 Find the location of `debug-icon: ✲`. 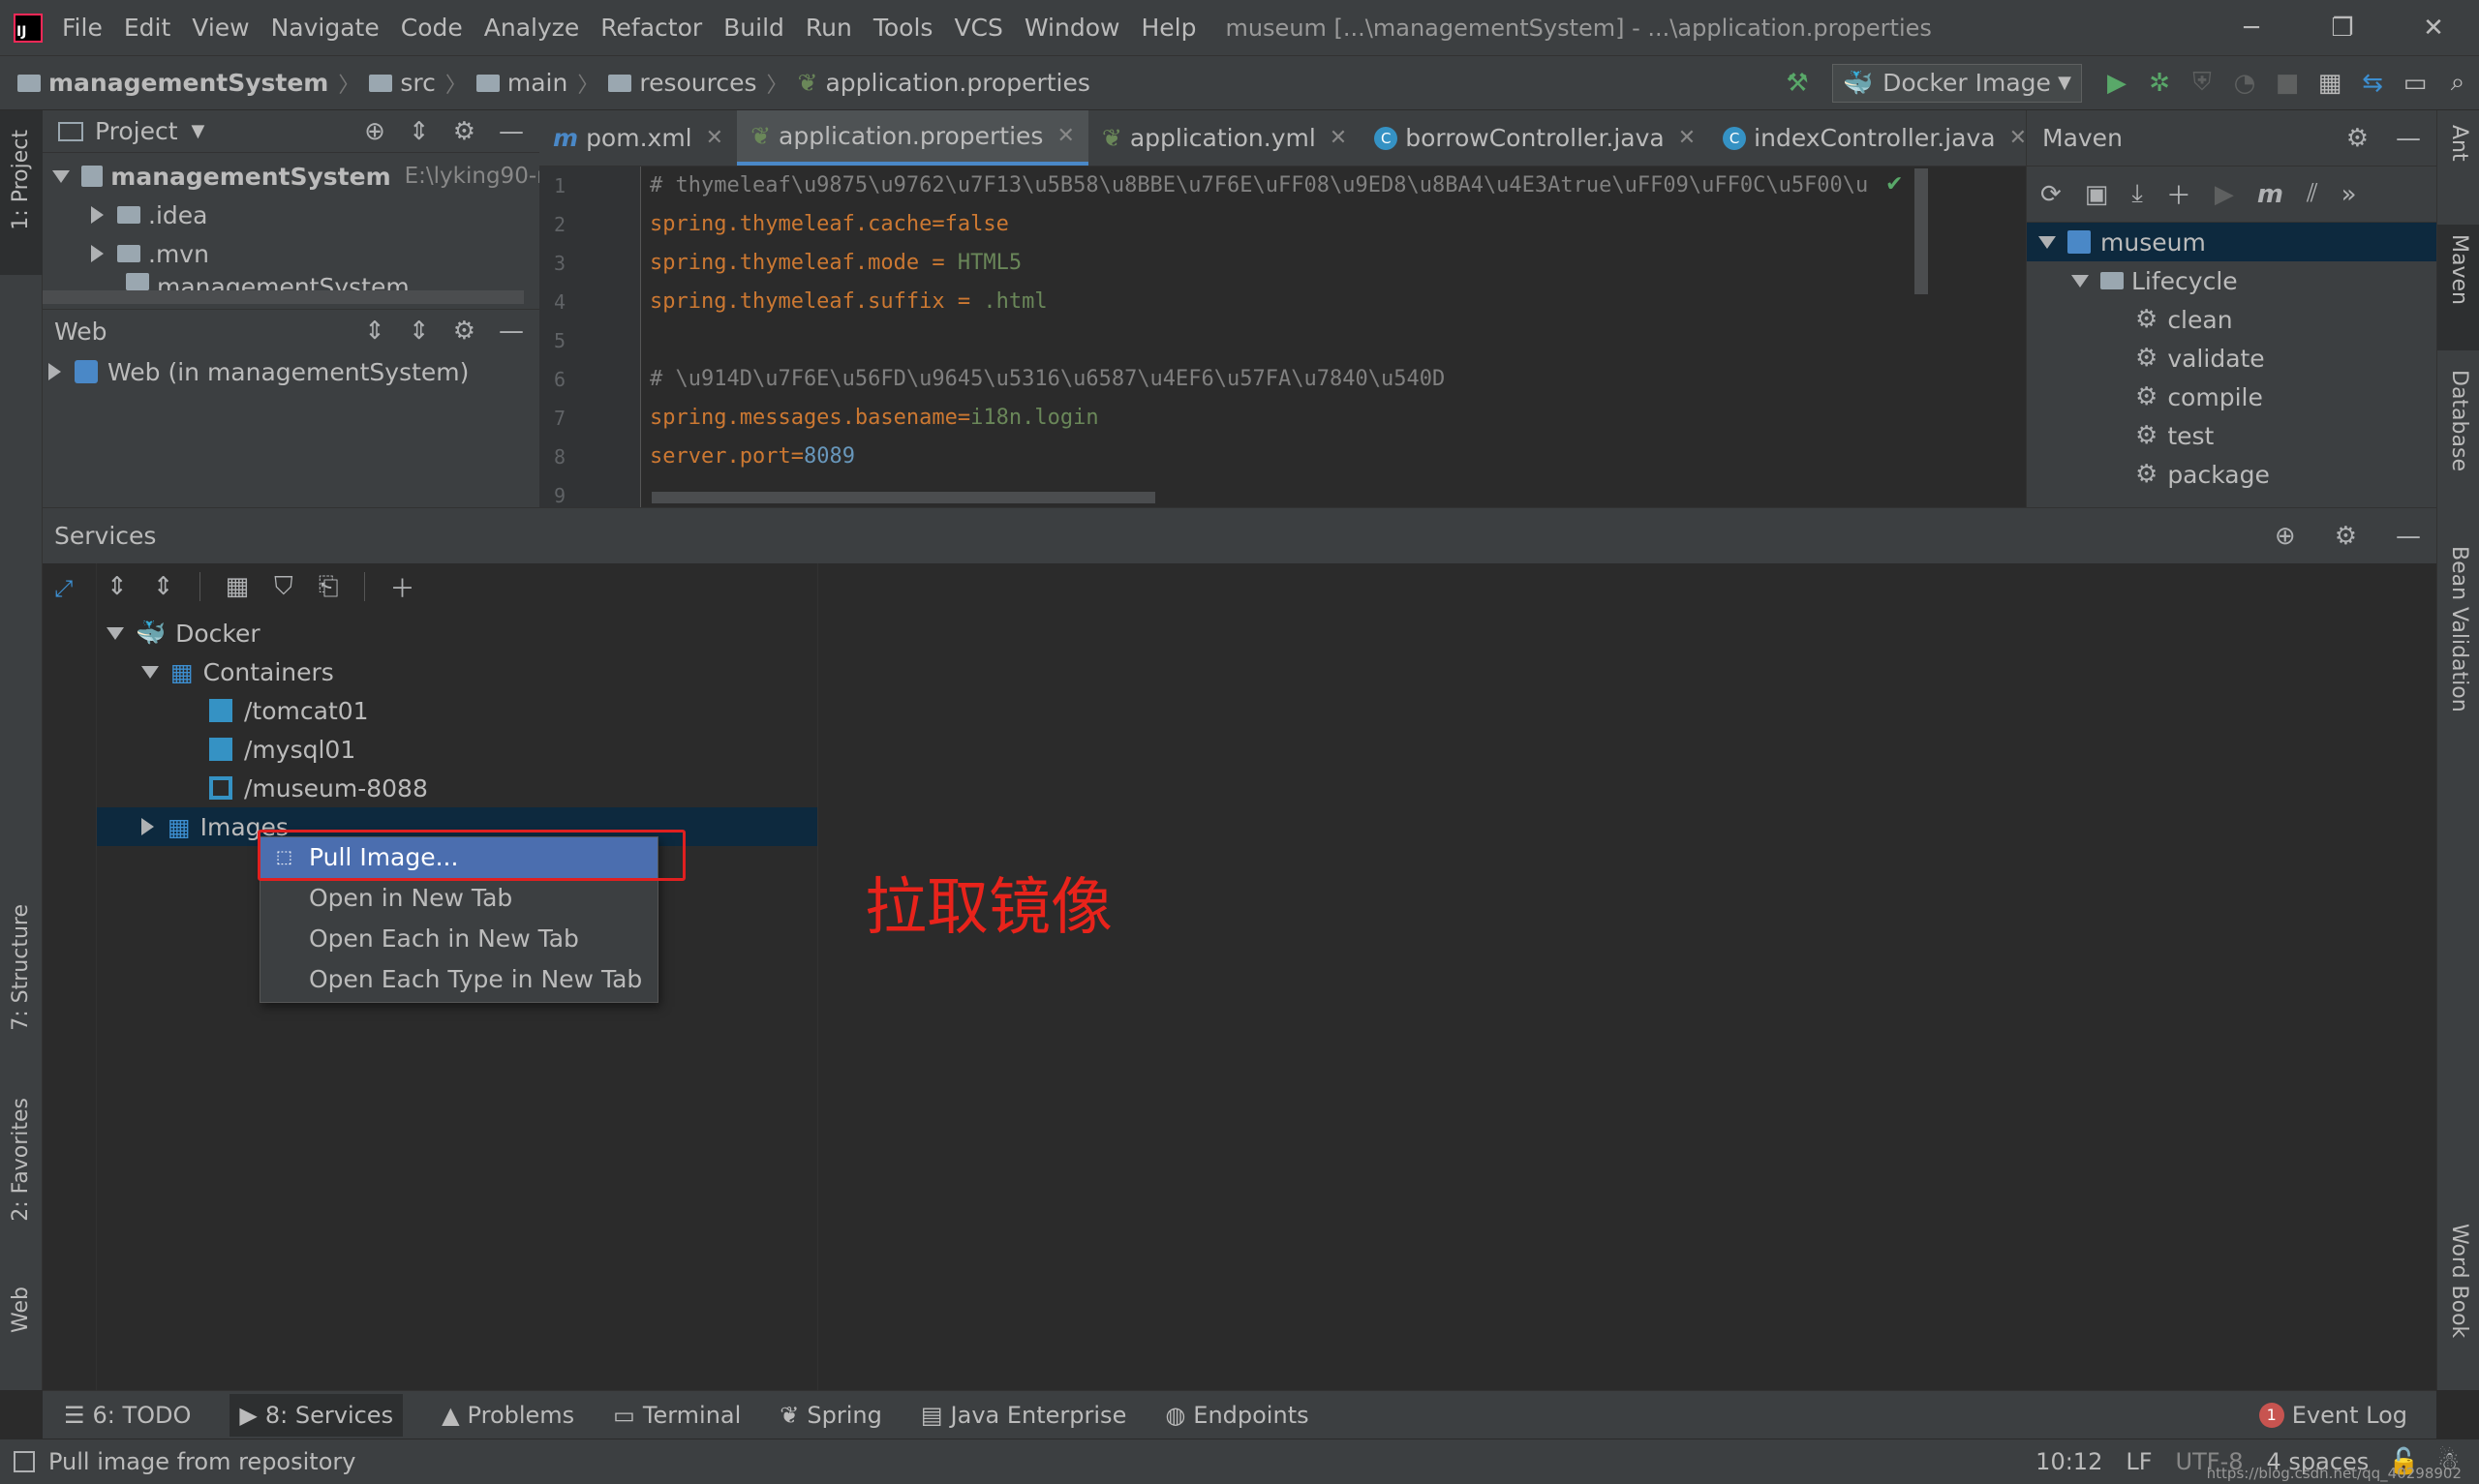

debug-icon: ✲ is located at coordinates (2159, 83).